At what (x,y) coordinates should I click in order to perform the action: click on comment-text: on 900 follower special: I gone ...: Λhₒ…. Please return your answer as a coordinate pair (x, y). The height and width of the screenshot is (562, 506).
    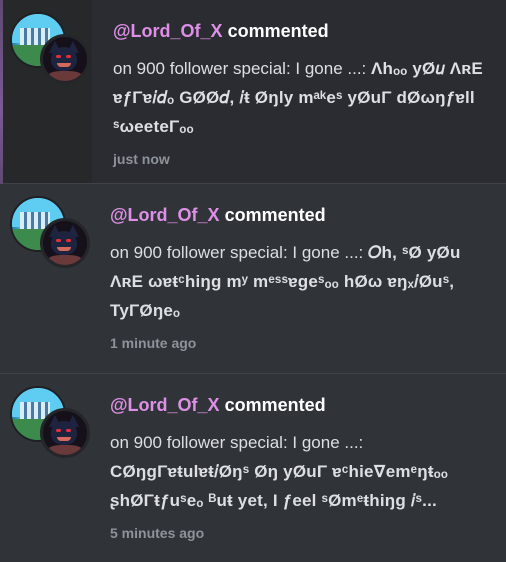
    Looking at the image, I should click on (302, 97).